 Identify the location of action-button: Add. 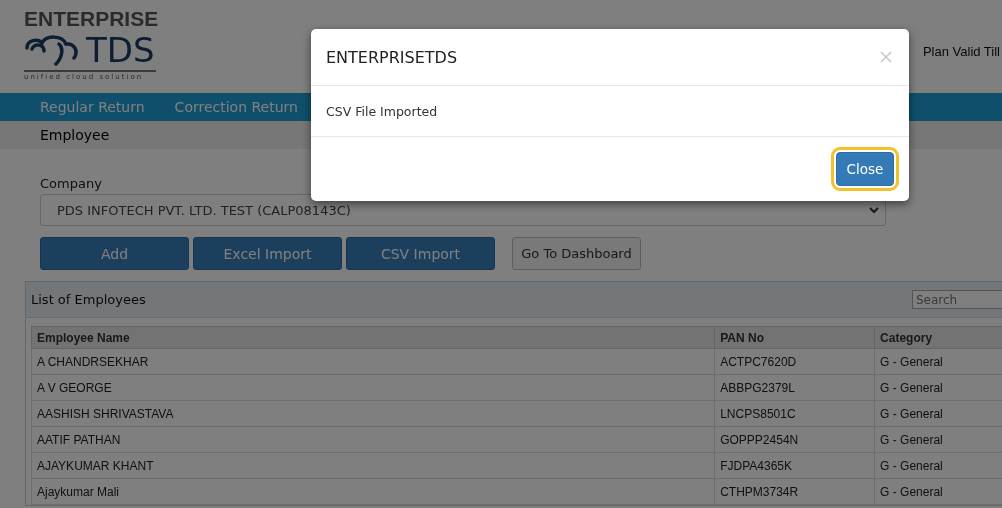
(114, 253).